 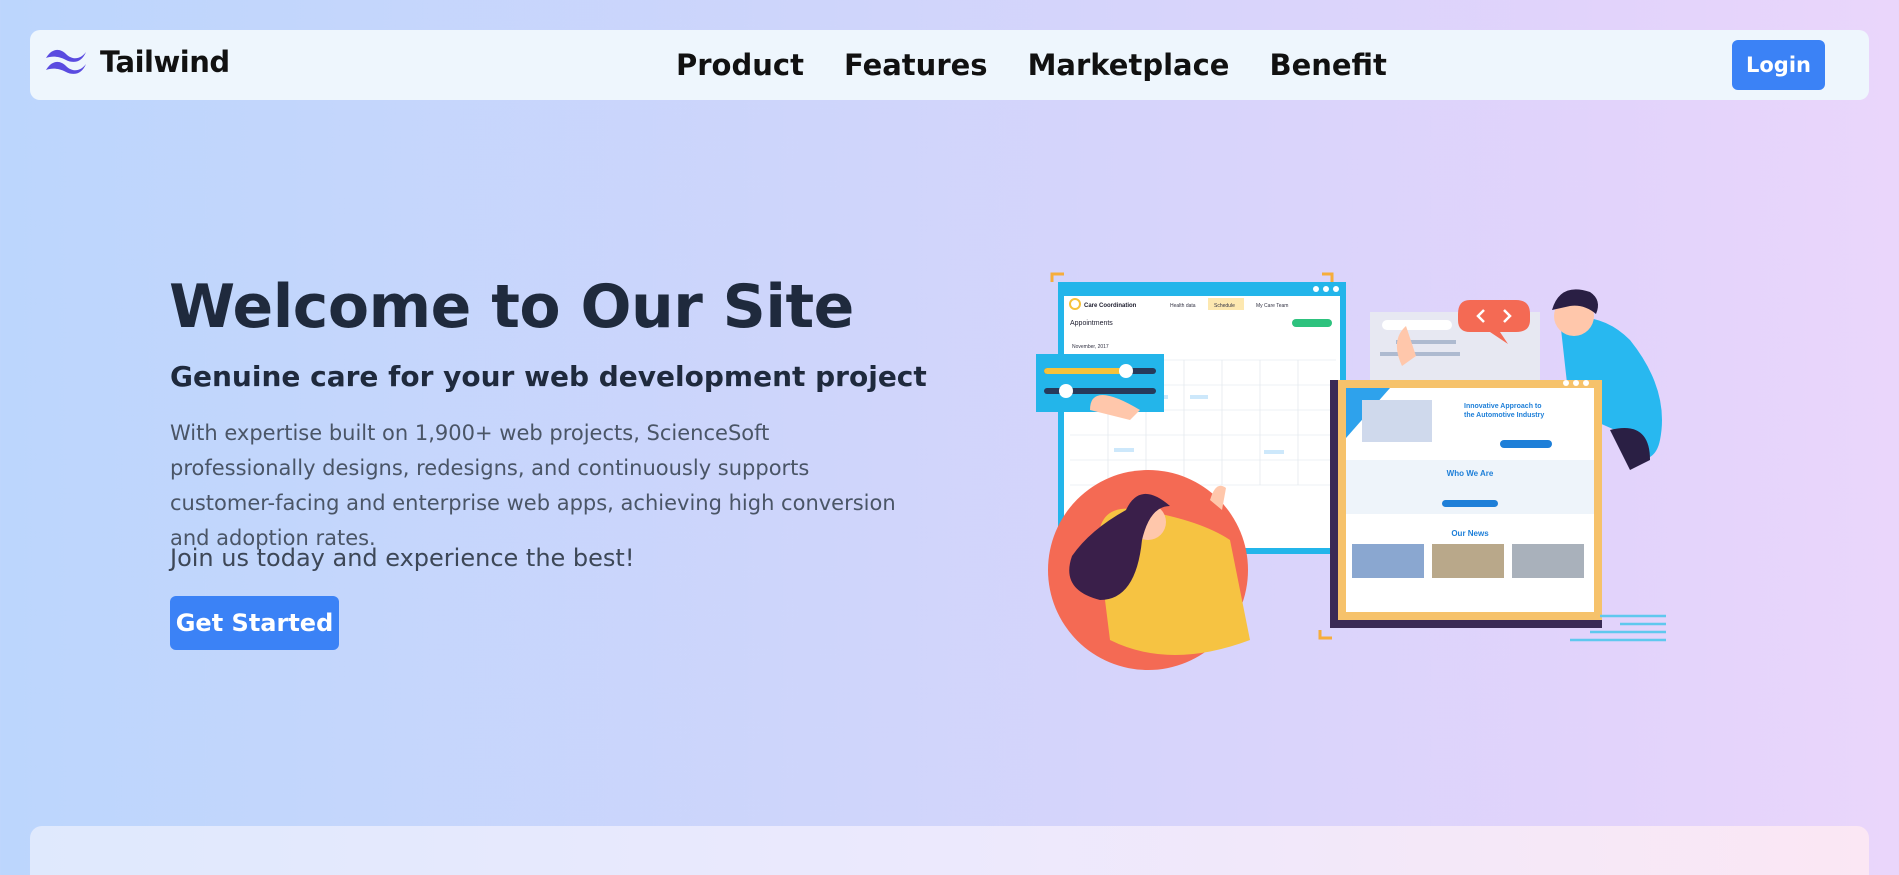 I want to click on nav-link-benefit: Benefit, so click(x=1327, y=65).